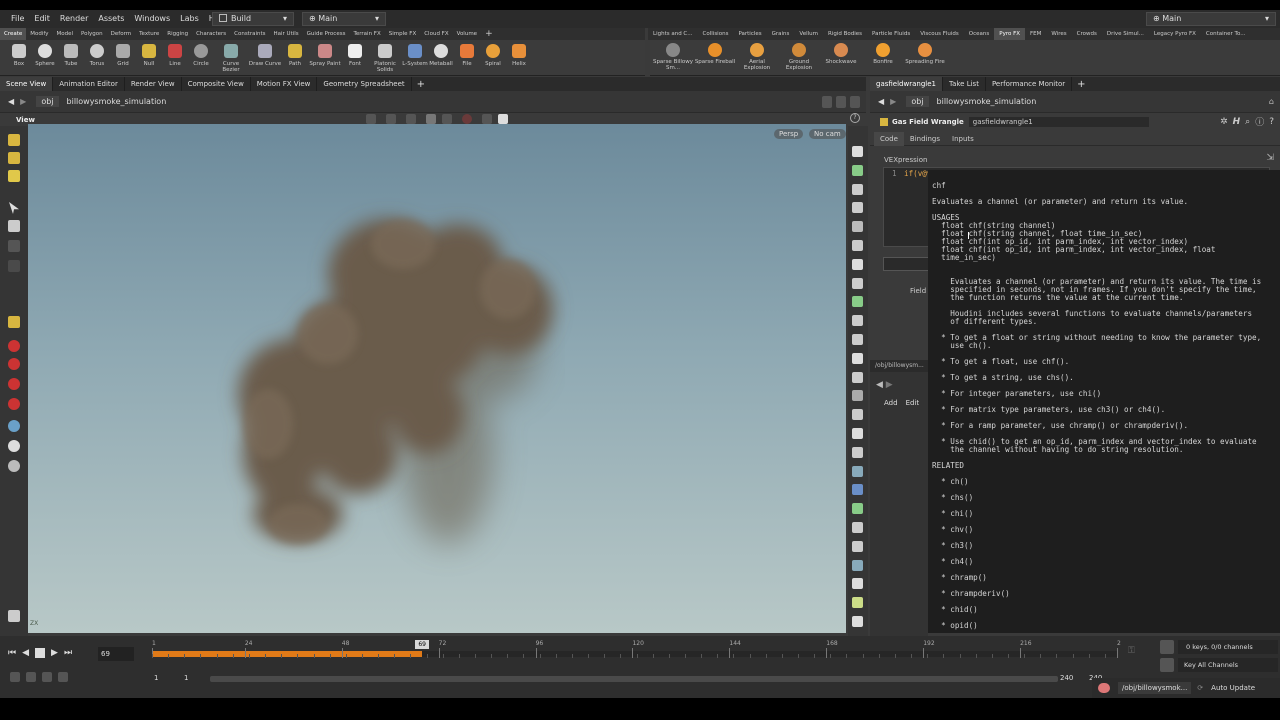  What do you see at coordinates (366, 34) in the screenshot?
I see `shelf-tab-terrain-fx: Terrain FX` at bounding box center [366, 34].